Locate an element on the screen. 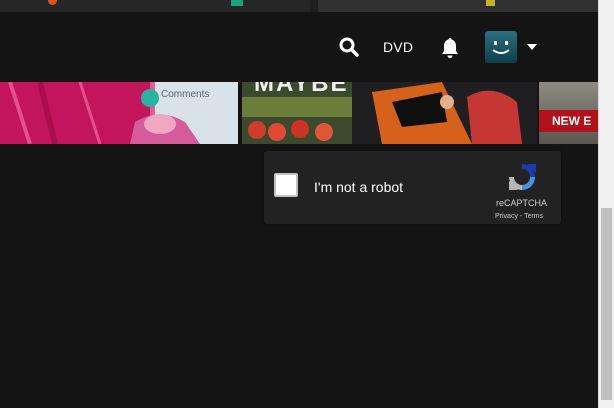 This screenshot has height=408, width=614. recaptcha-logo-icon is located at coordinates (522, 177).